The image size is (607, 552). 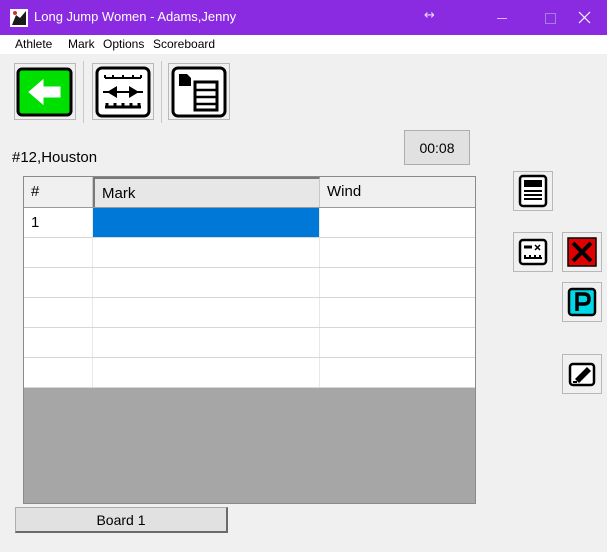 What do you see at coordinates (303, 17) in the screenshot?
I see `title-bar: Long Jump Women - Adams,Jenny ↔` at bounding box center [303, 17].